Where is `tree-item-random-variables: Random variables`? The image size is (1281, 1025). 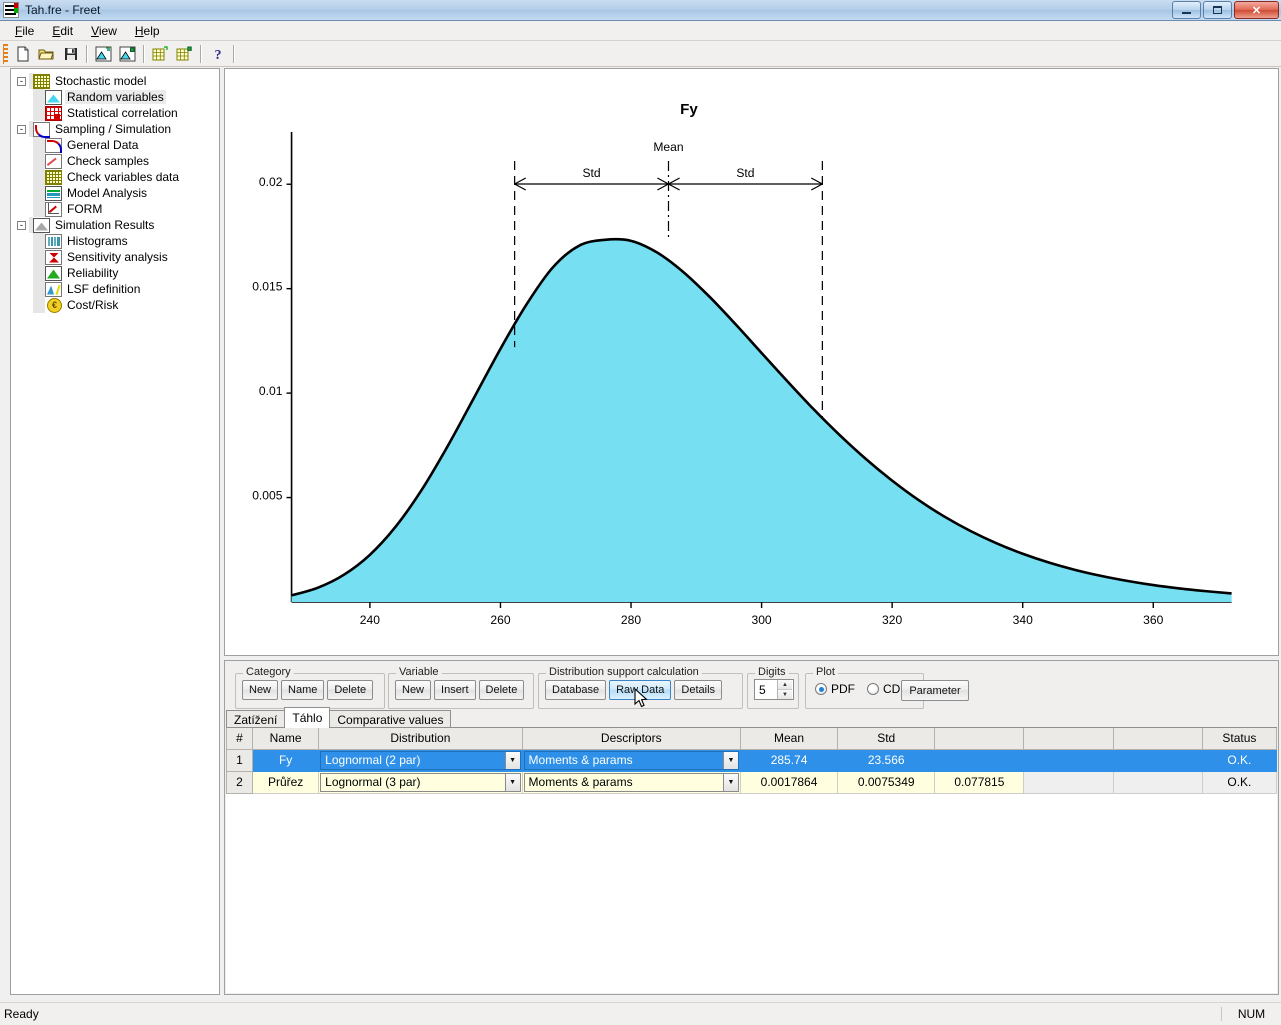 tree-item-random-variables: Random variables is located at coordinates (117, 97).